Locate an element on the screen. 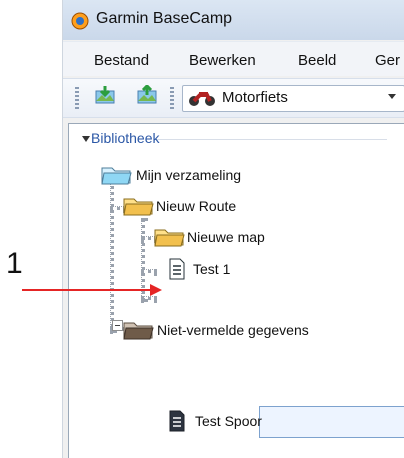  tree-node-label: Test 1 is located at coordinates (212, 269).